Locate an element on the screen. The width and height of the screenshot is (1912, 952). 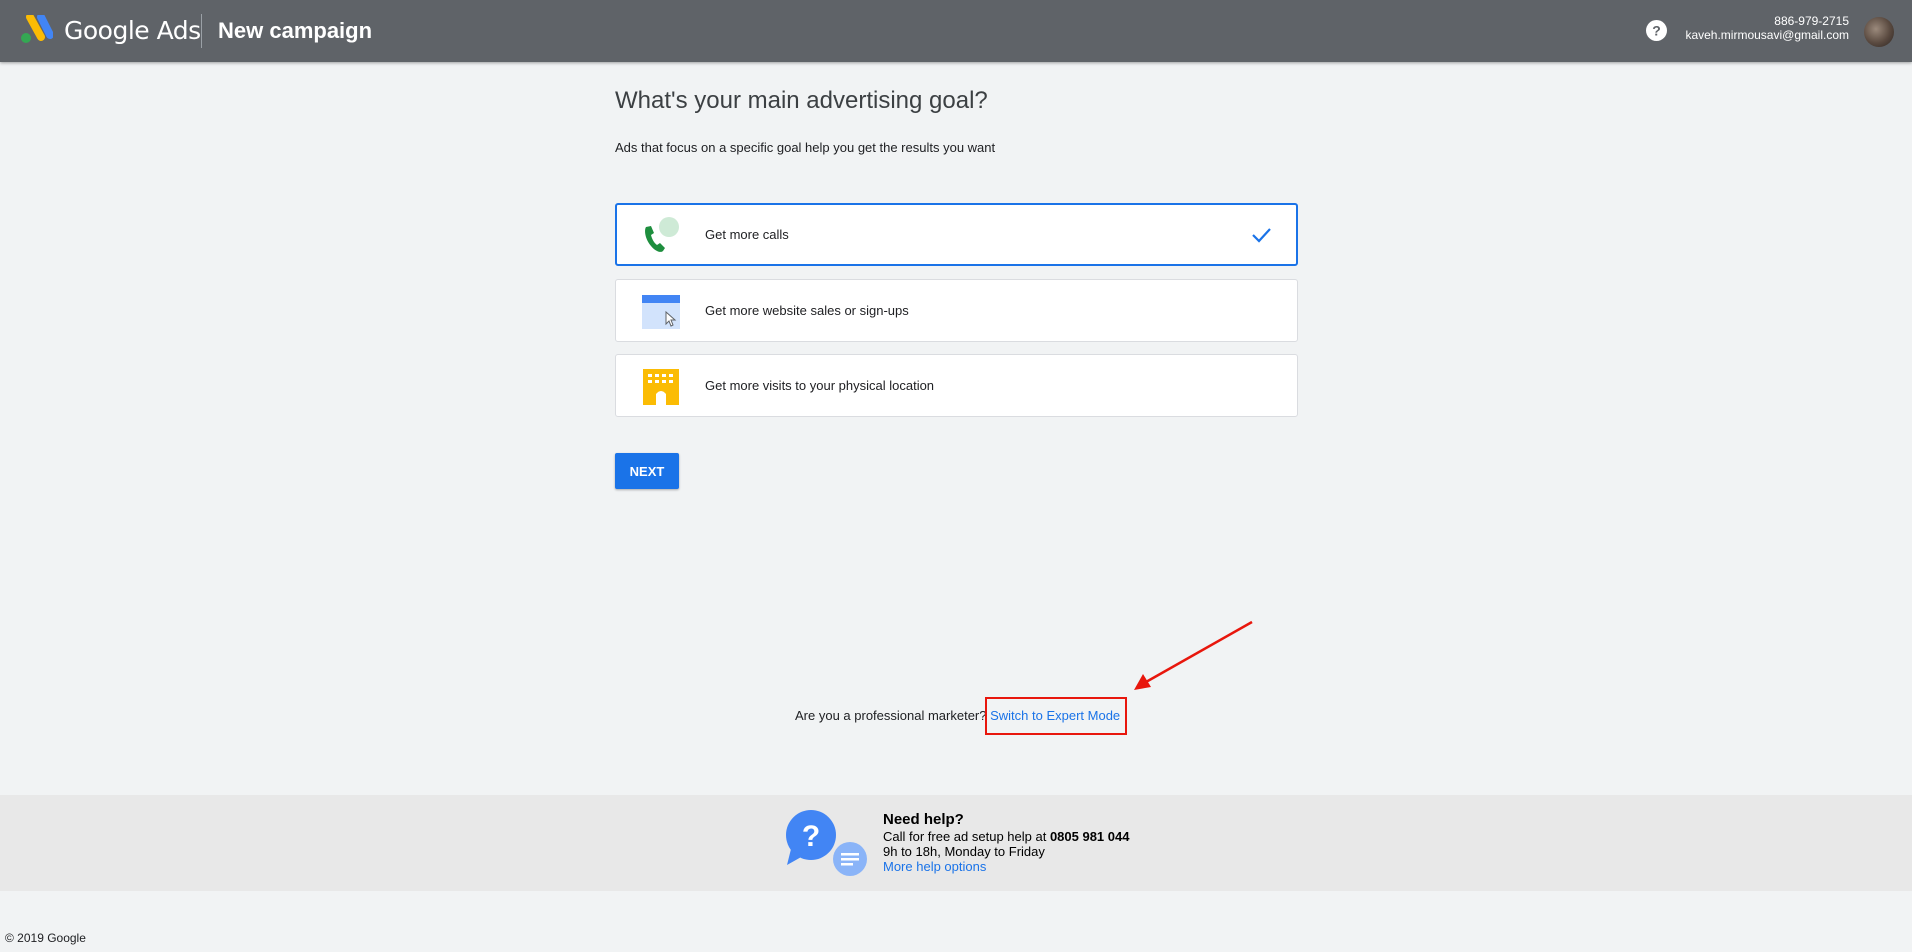
store-building-icon is located at coordinates (661, 387).